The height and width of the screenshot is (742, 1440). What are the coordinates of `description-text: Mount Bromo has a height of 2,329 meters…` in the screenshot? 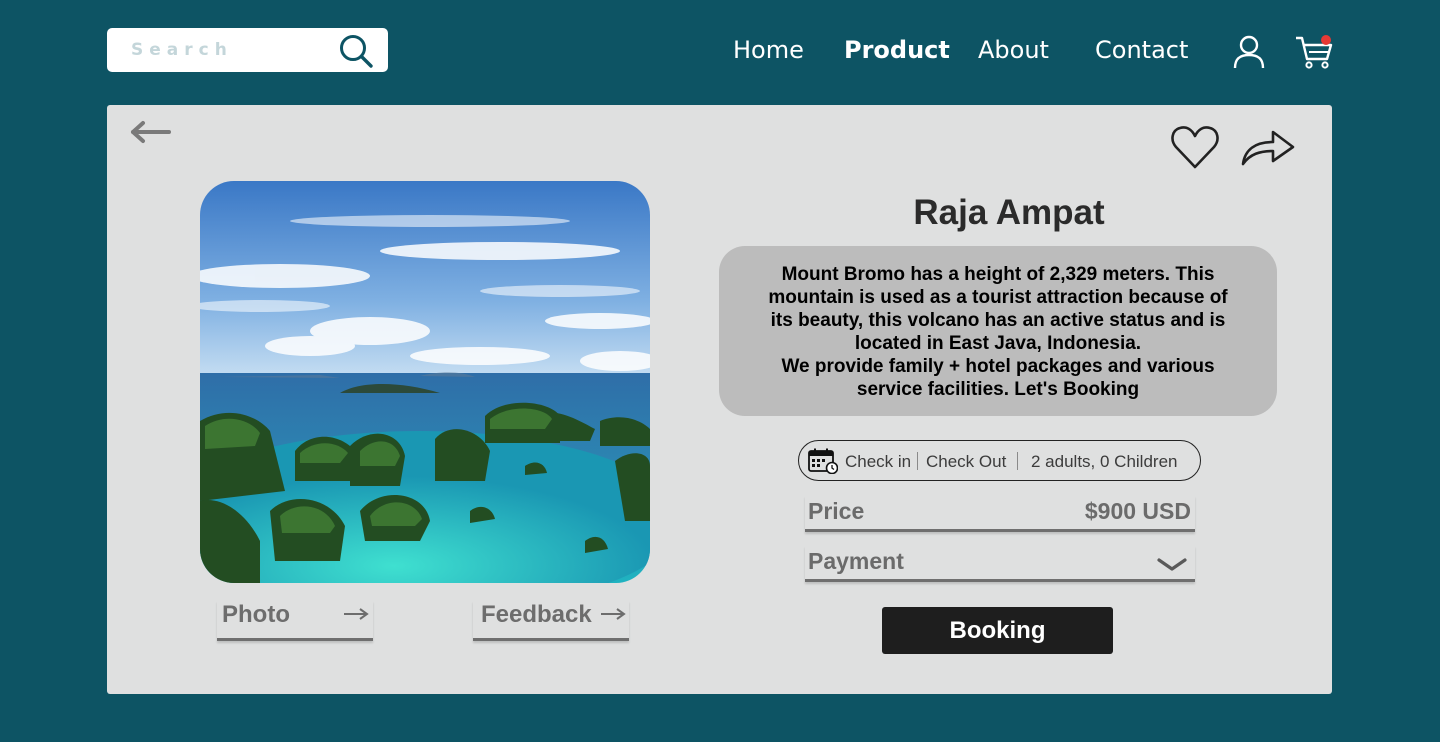 It's located at (998, 309).